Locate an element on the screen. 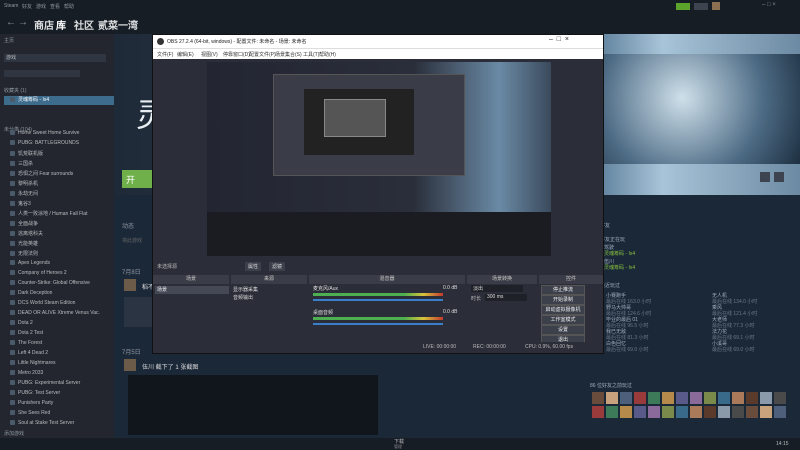 The width and height of the screenshot is (800, 450). control-button: 启动虚拟摄像机 is located at coordinates (563, 310).